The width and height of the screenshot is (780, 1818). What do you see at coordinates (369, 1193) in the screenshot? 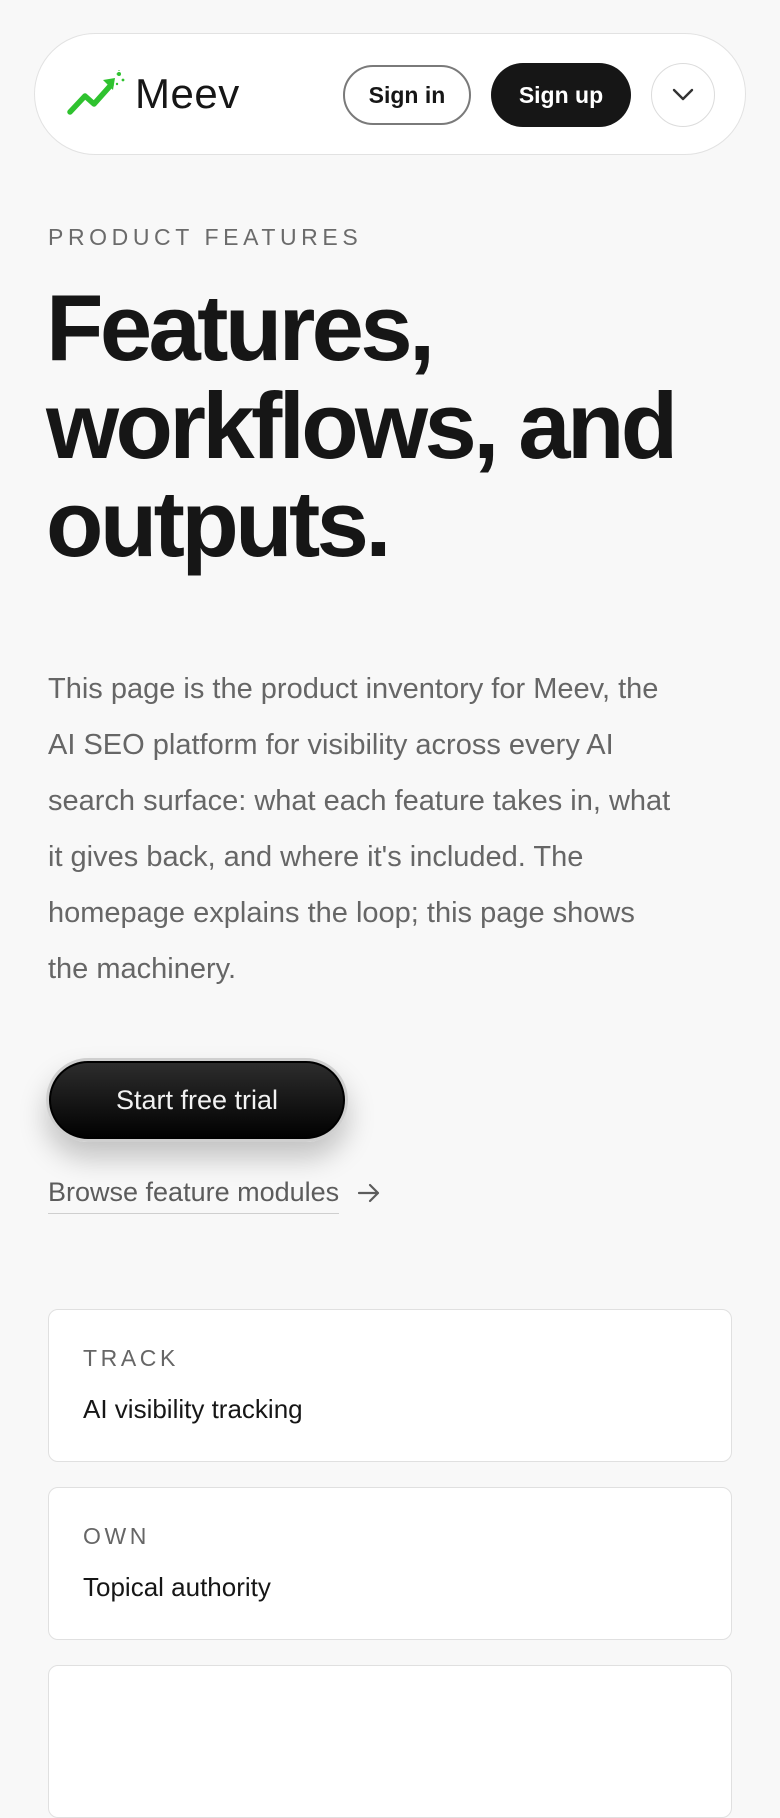
I see `arrow-right-icon` at bounding box center [369, 1193].